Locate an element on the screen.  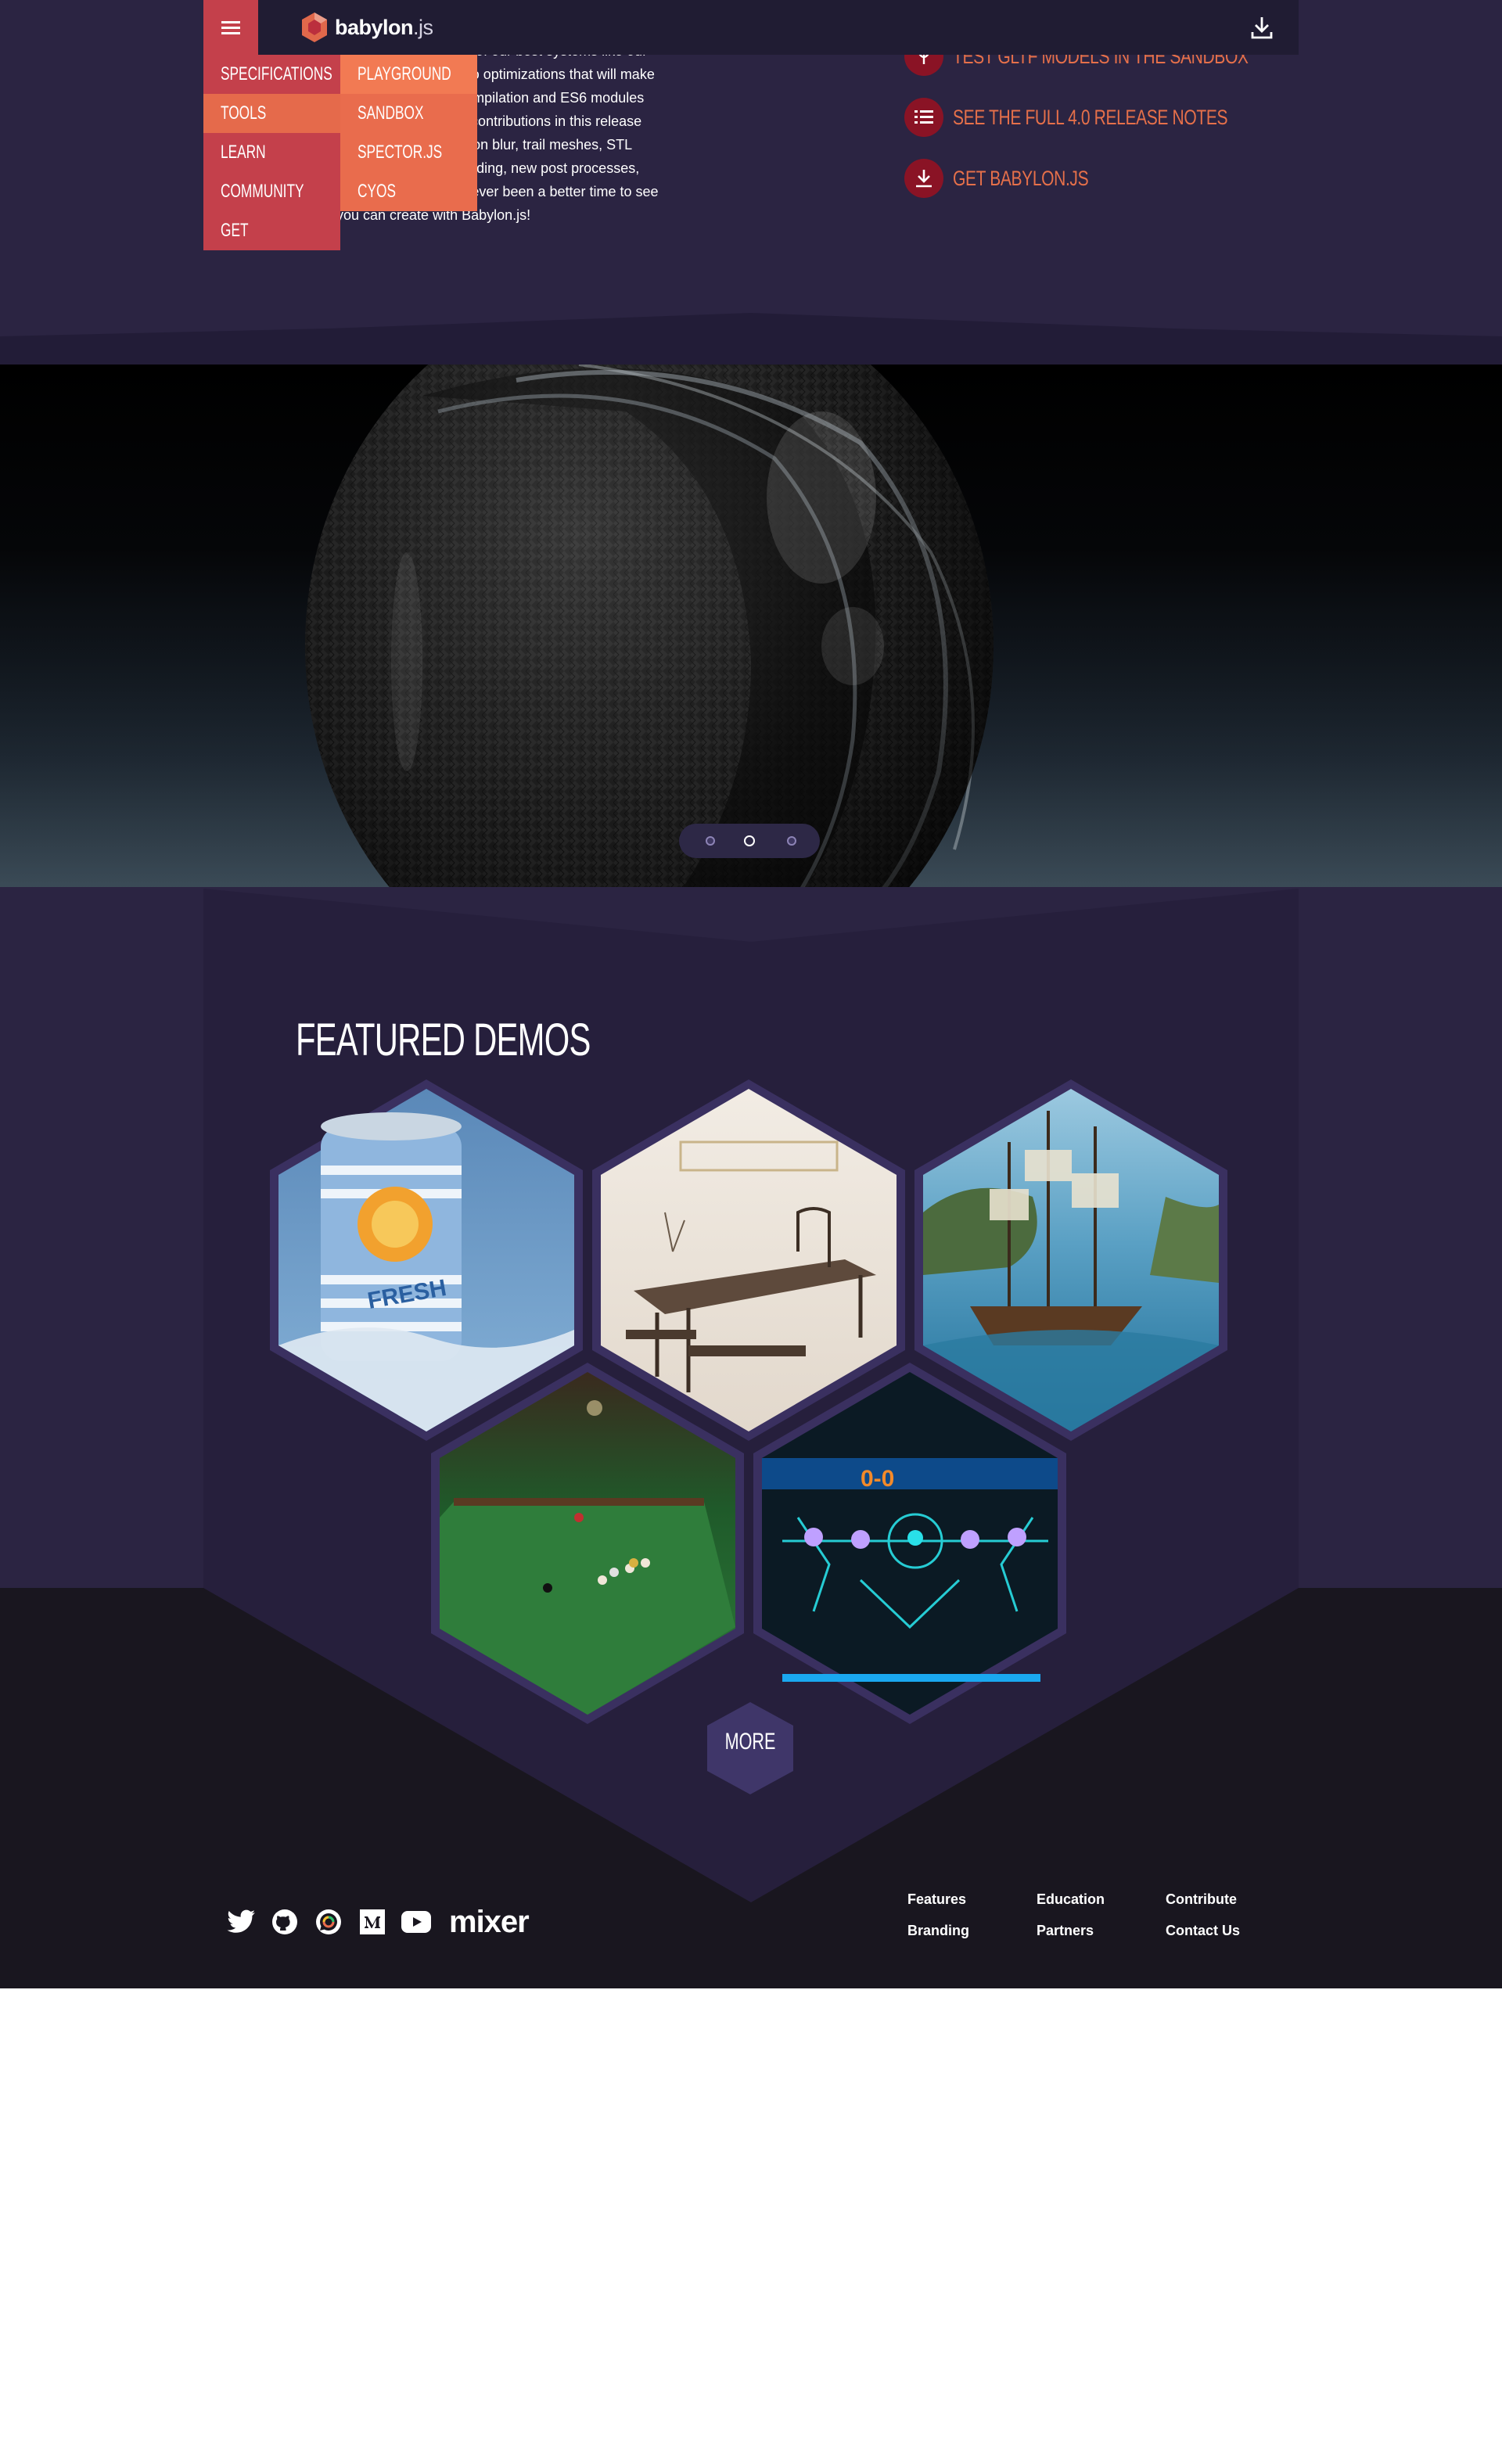
github-icon is located at coordinates (285, 1922).